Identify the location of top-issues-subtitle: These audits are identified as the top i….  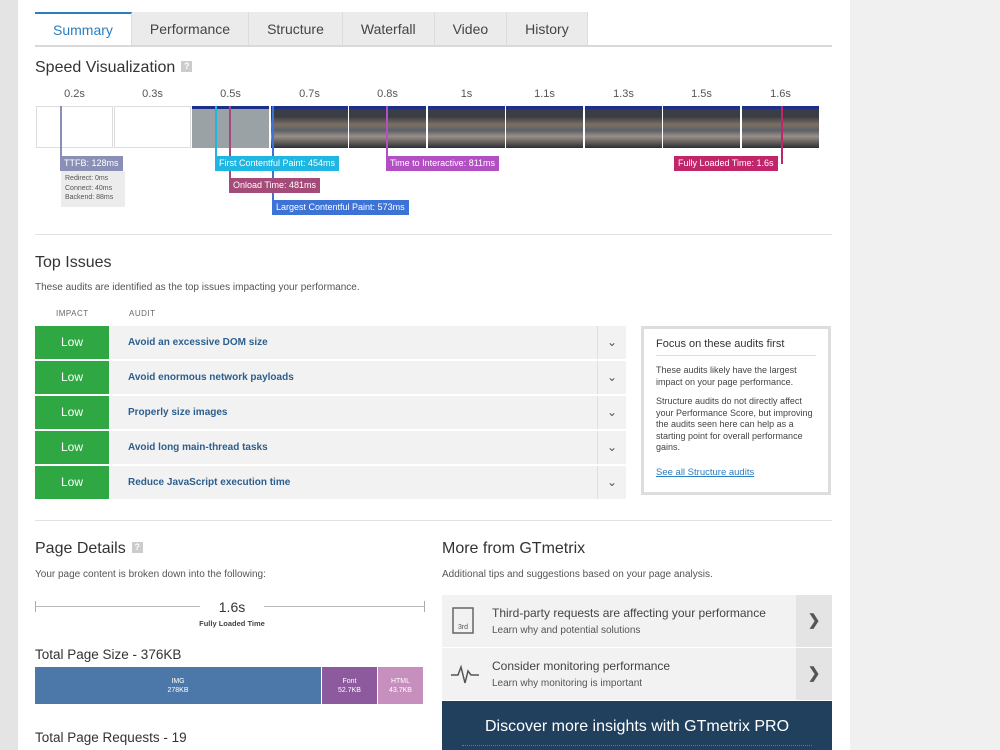
(197, 287).